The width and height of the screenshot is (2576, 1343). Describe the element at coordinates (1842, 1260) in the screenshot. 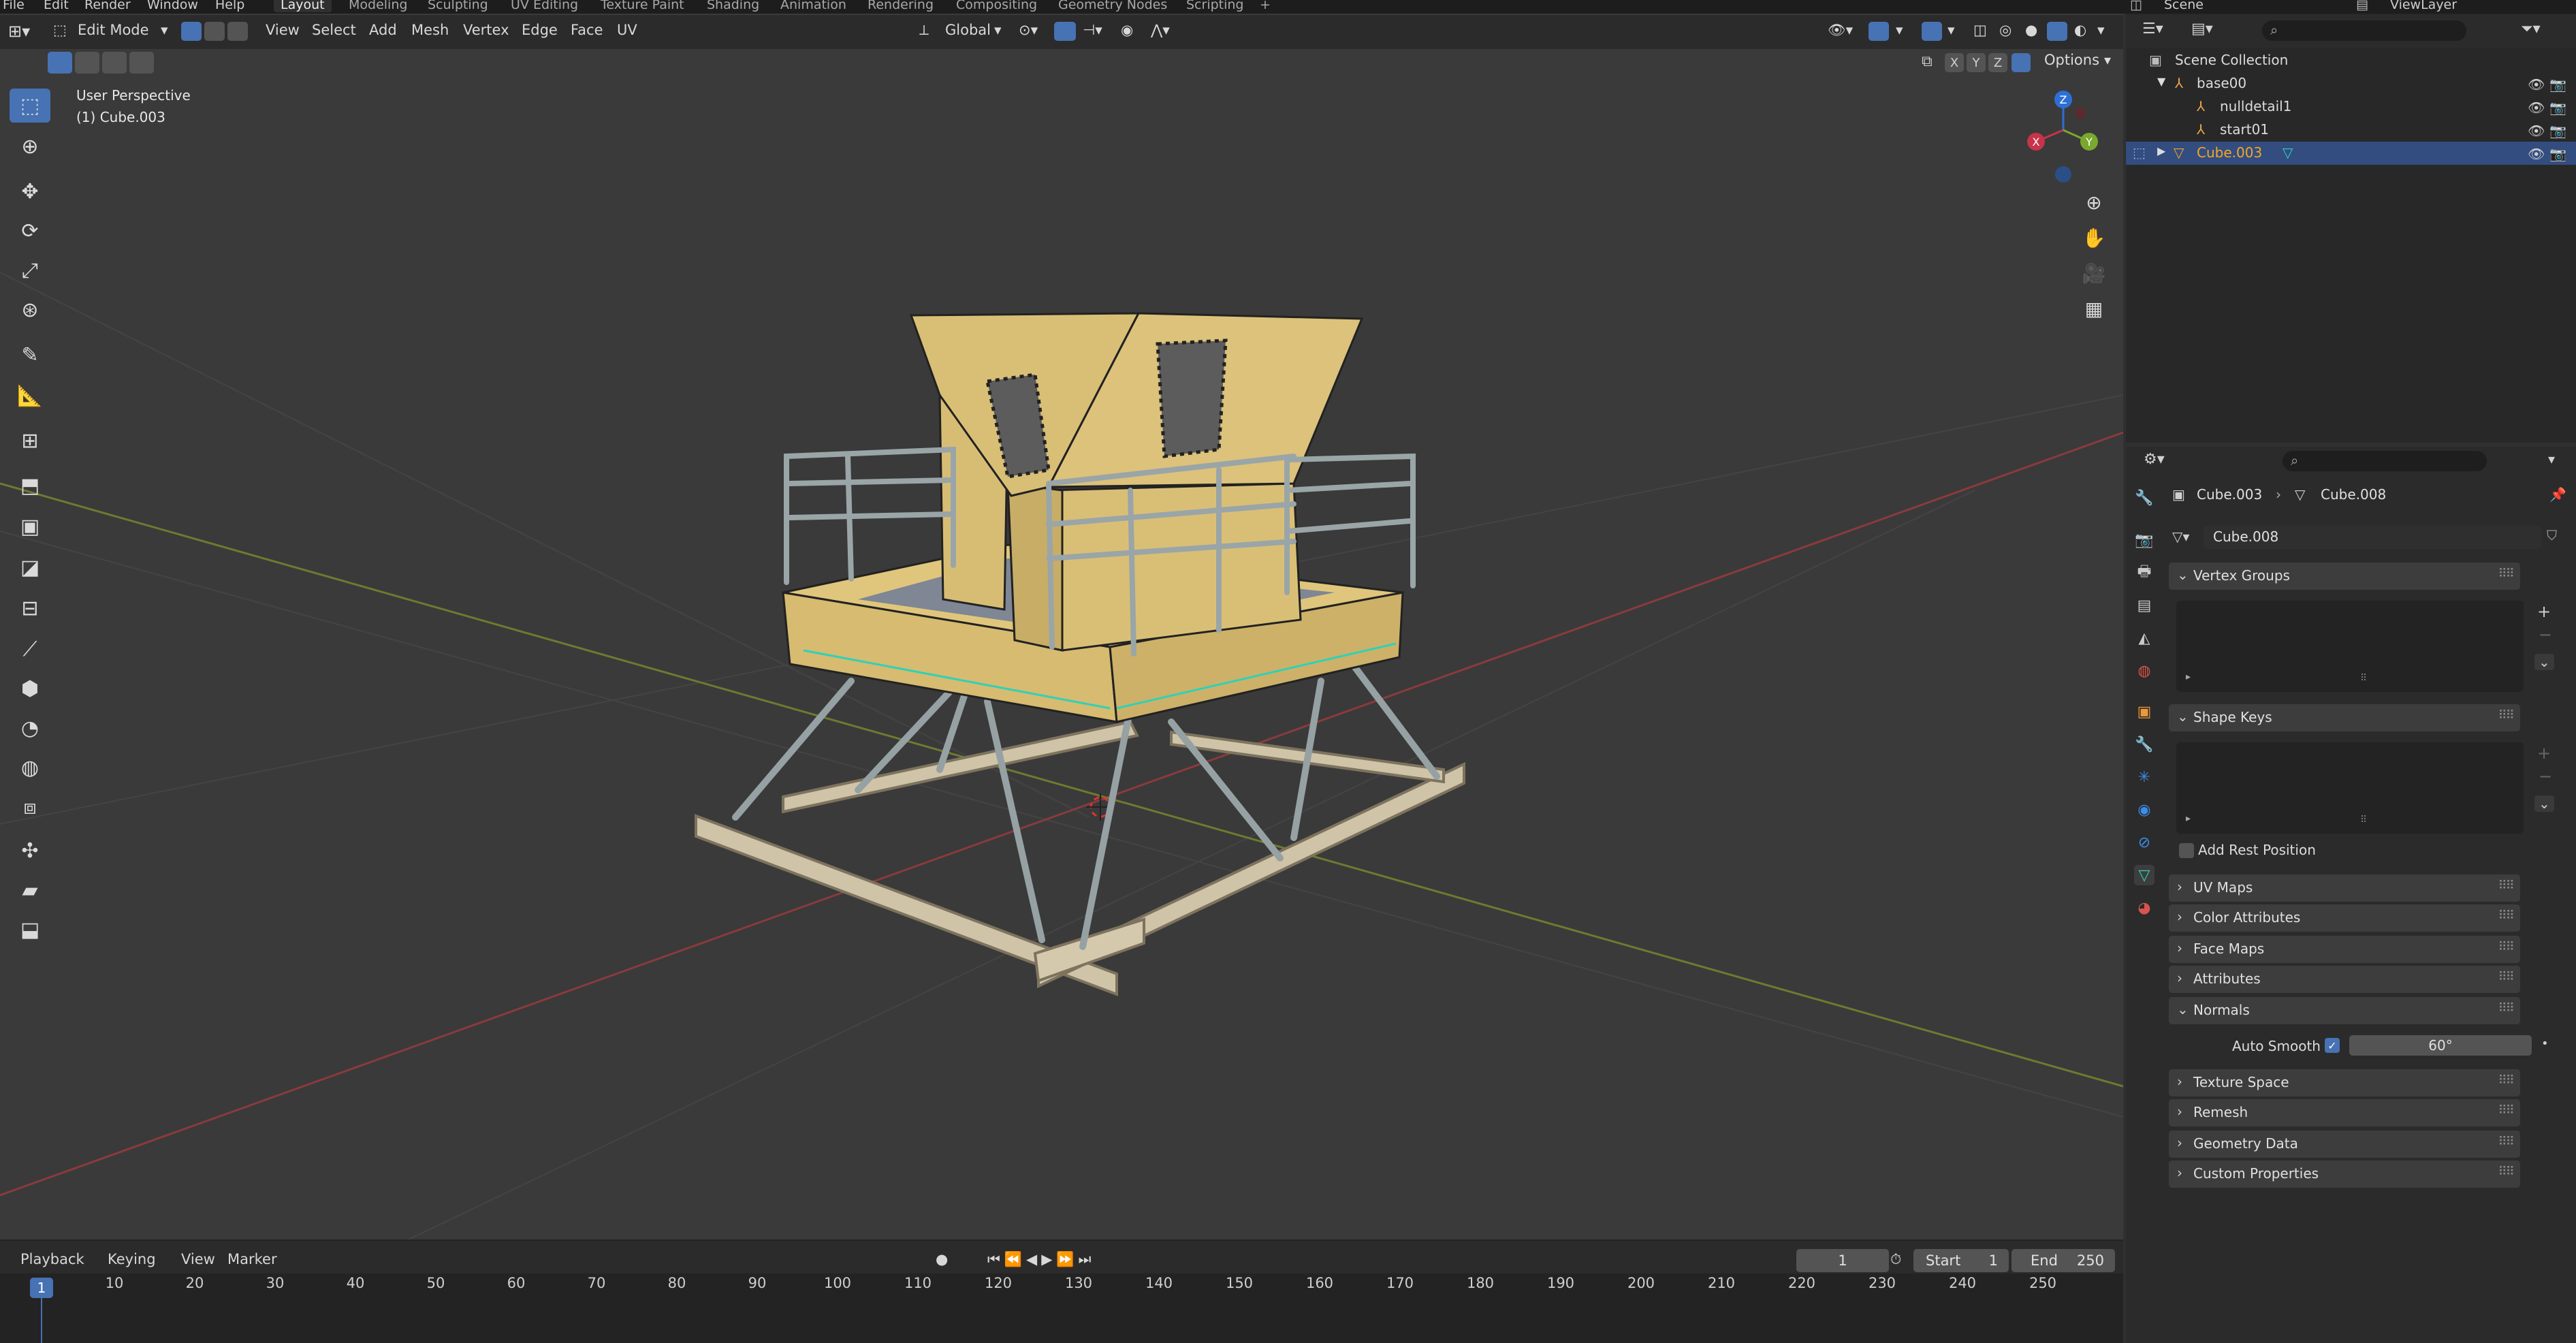

I see `current-frame-field: 1` at that location.